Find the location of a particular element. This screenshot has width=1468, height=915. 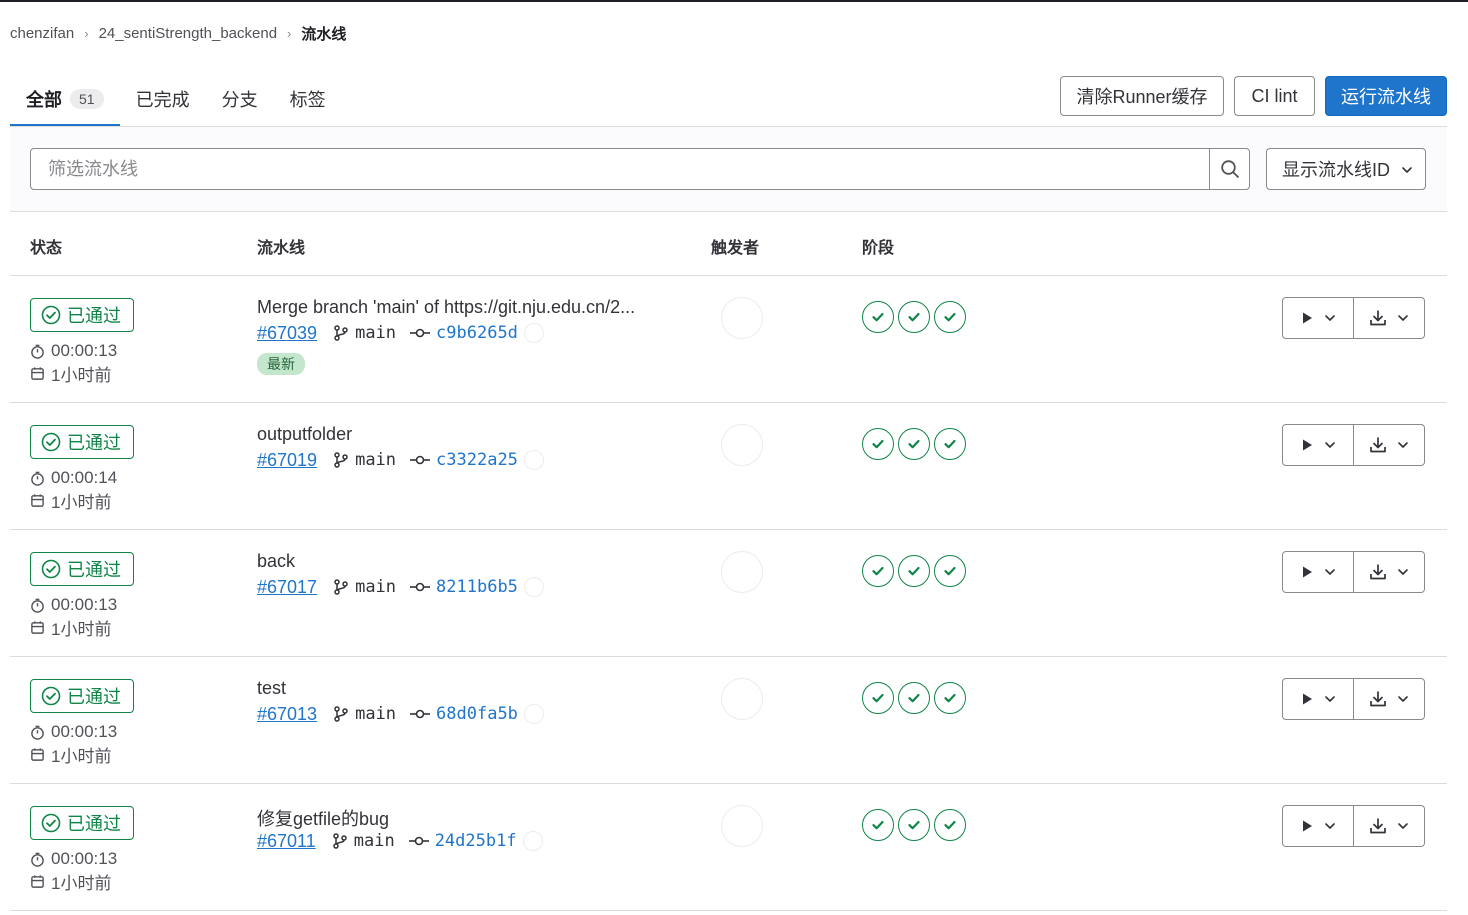

run-pipeline-button: 运行流水线 is located at coordinates (1386, 96).